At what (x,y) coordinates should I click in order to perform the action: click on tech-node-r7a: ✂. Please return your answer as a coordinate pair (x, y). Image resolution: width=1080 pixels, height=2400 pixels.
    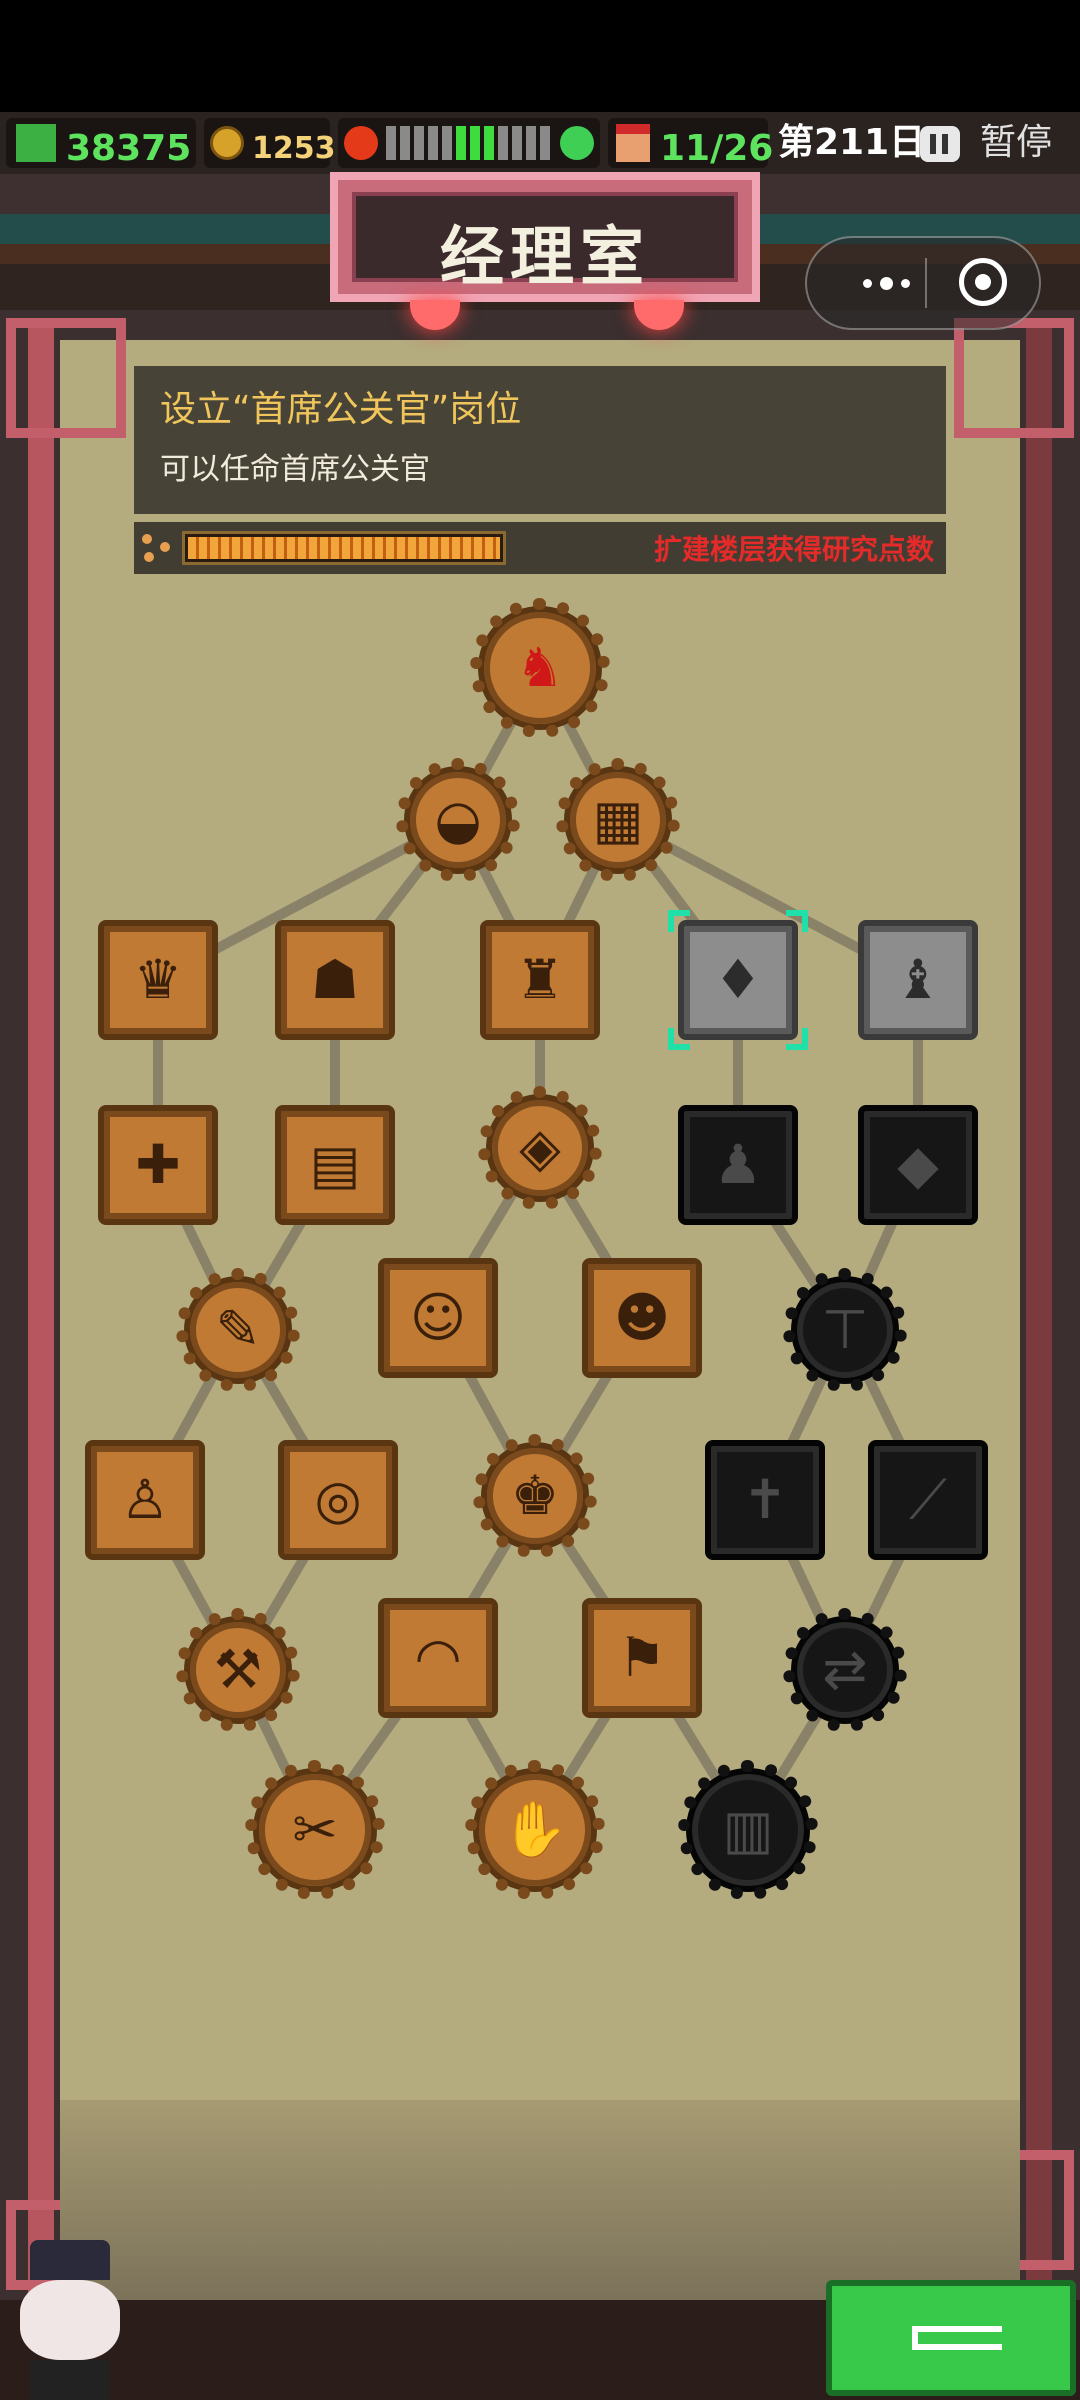
    Looking at the image, I should click on (315, 1830).